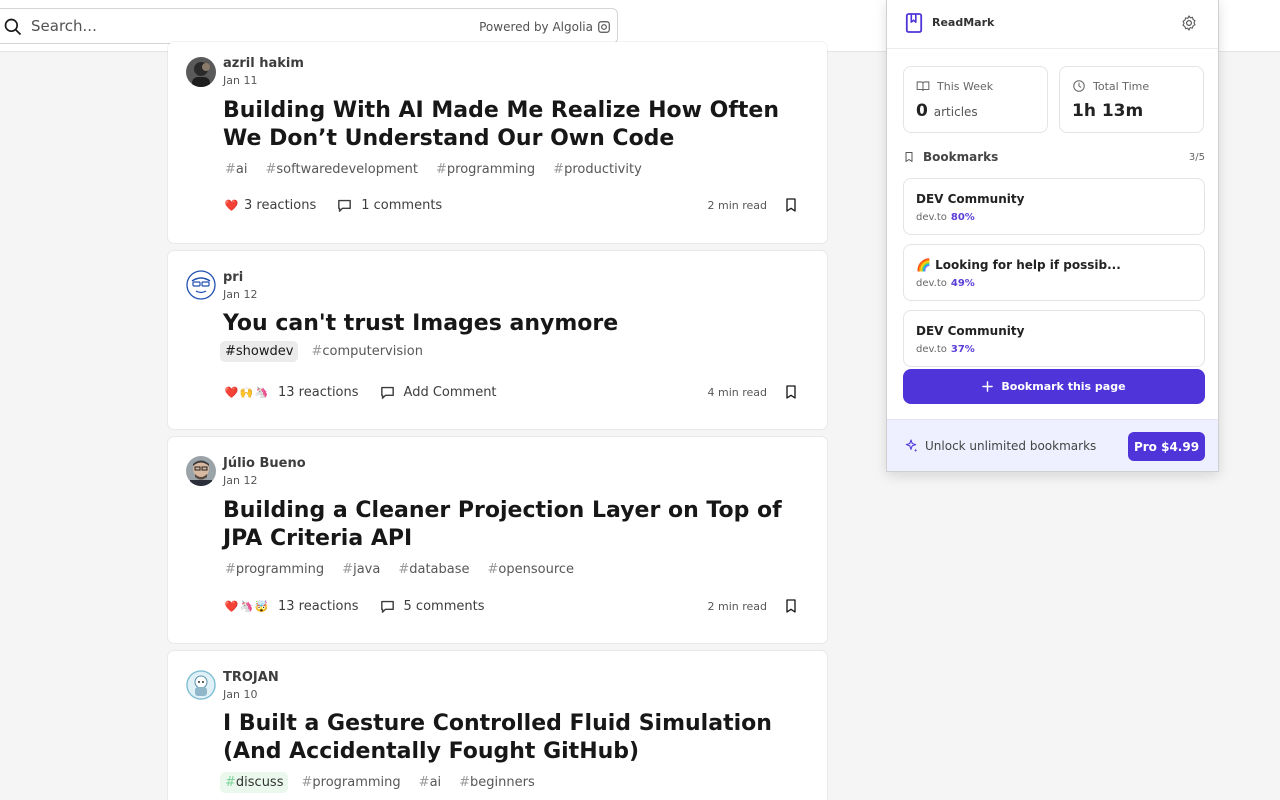  Describe the element at coordinates (261, 606) in the screenshot. I see `exploding-head-icon: 🤯` at that location.